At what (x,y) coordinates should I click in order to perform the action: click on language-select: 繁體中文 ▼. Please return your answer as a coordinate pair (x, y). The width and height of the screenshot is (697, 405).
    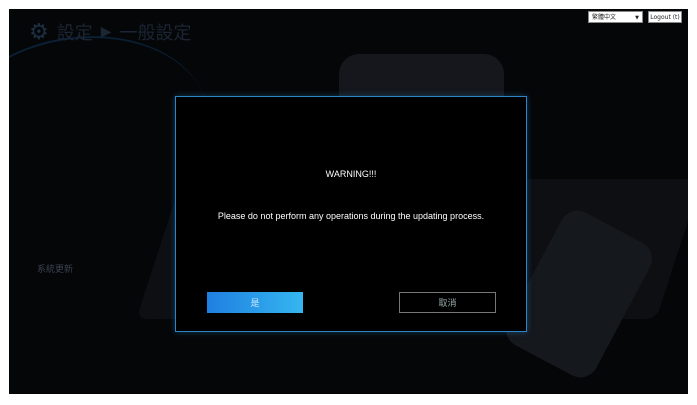
    Looking at the image, I should click on (615, 17).